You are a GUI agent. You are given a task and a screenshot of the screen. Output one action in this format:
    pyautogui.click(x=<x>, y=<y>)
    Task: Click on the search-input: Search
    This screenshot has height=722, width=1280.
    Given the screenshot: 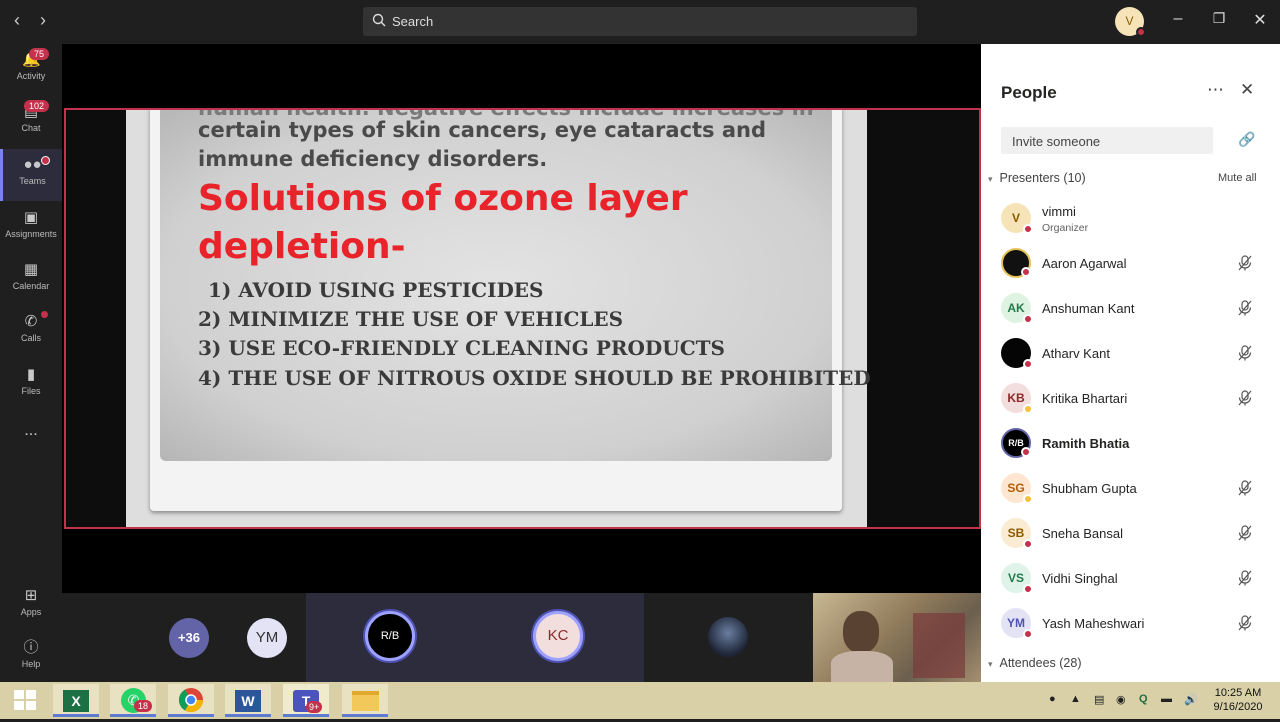 What is the action you would take?
    pyautogui.click(x=640, y=21)
    